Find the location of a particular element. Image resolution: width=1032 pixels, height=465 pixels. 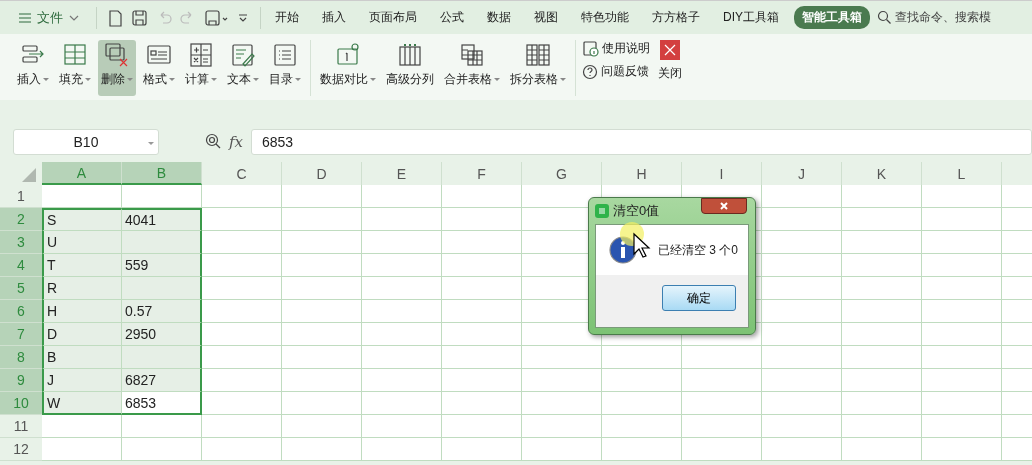

help-link: 使用说明 is located at coordinates (616, 48).